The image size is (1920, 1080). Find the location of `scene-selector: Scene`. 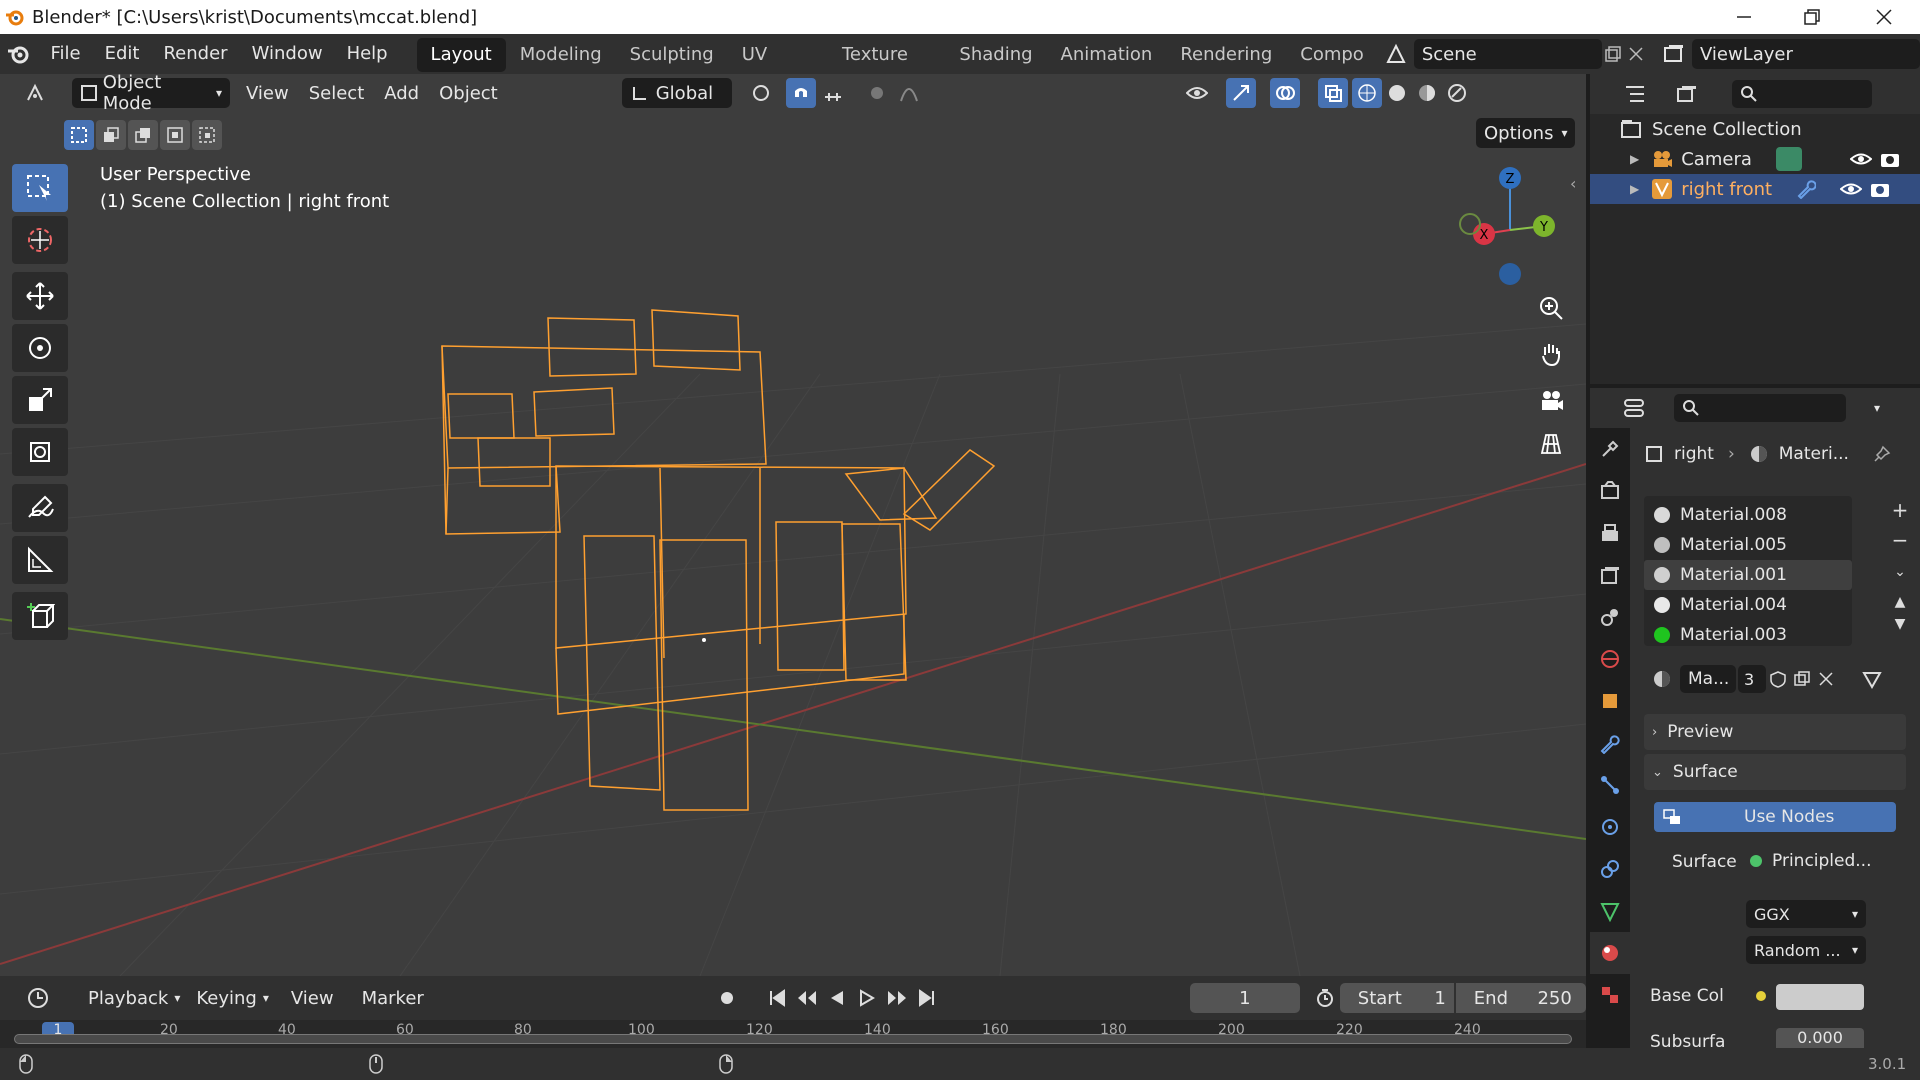

scene-selector: Scene is located at coordinates (1493, 54).